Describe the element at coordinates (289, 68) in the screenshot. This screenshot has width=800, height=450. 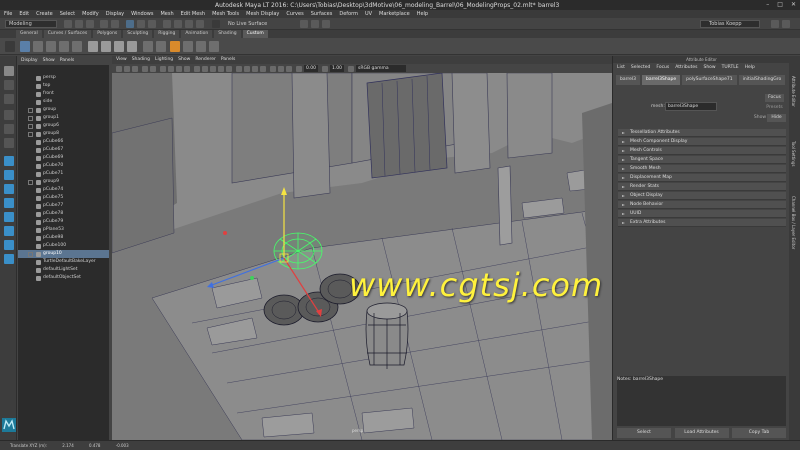
I see `xray-joints-icon` at that location.